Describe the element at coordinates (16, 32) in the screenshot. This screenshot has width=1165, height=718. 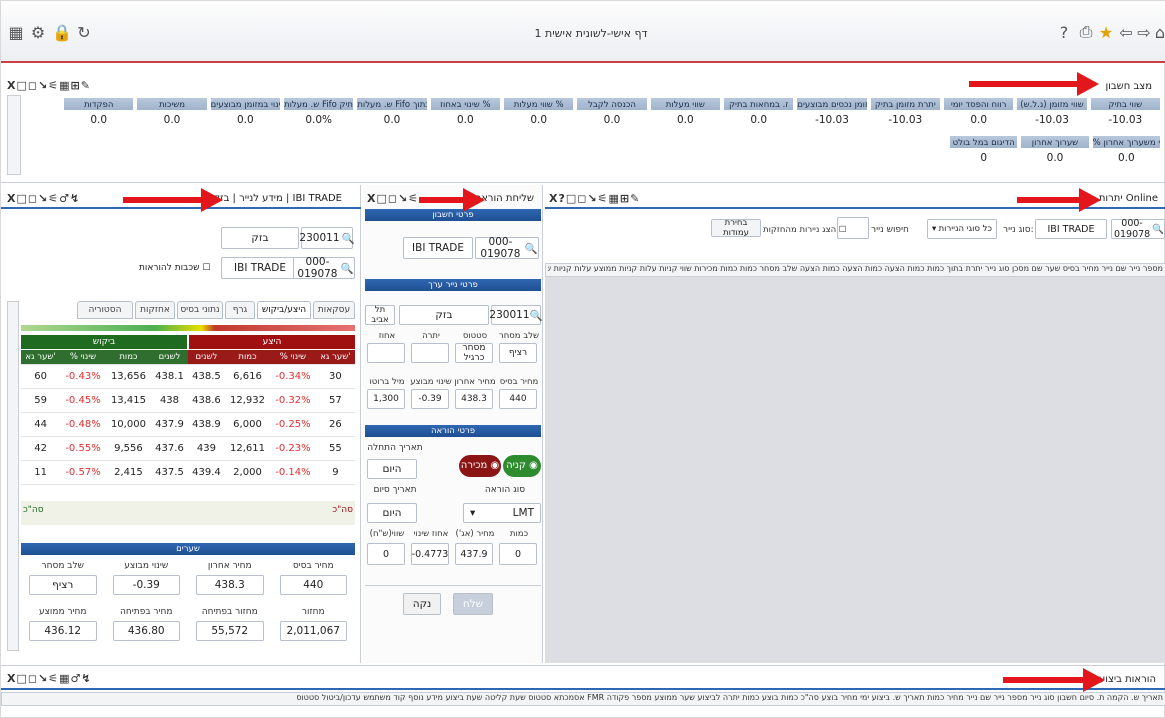
I see `grid-icon: ▦` at that location.